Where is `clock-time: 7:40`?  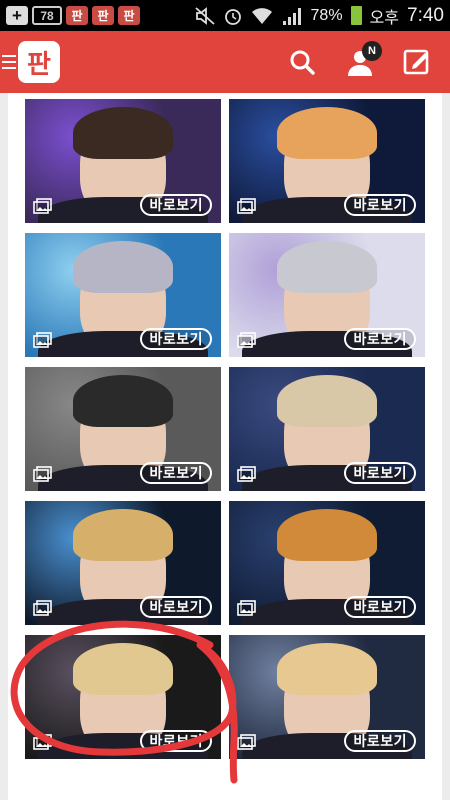 clock-time: 7:40 is located at coordinates (425, 15).